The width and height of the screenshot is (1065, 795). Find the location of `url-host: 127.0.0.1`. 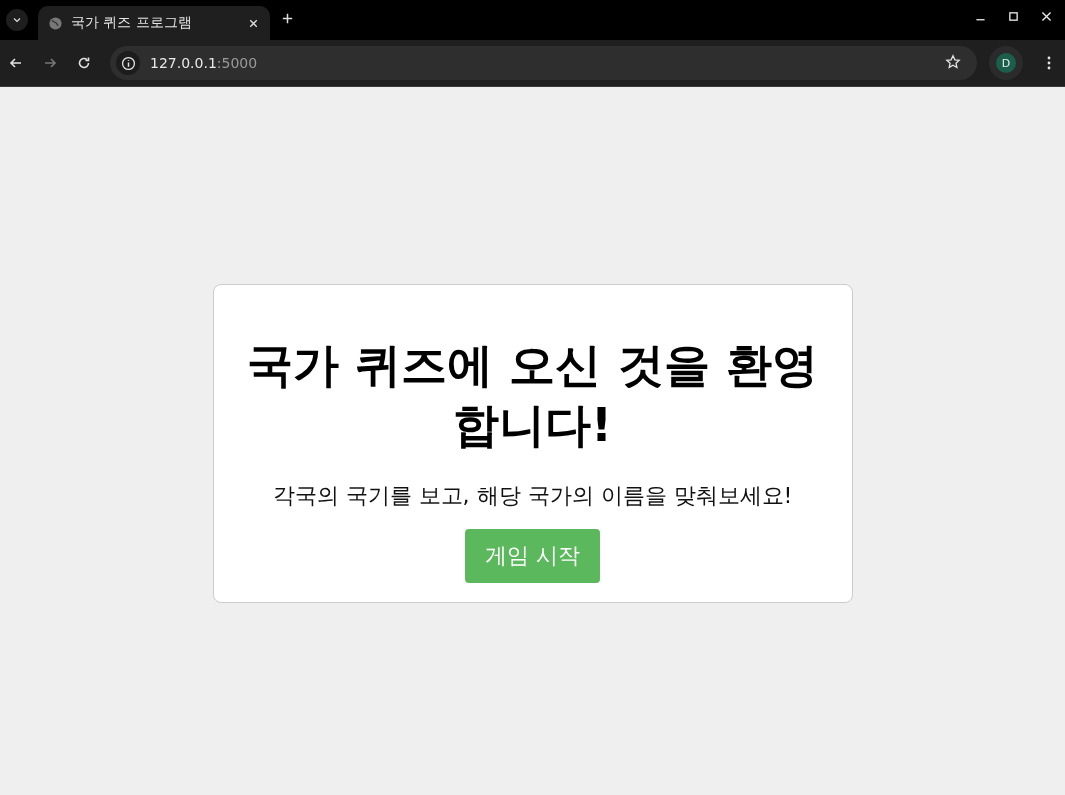

url-host: 127.0.0.1 is located at coordinates (183, 63).